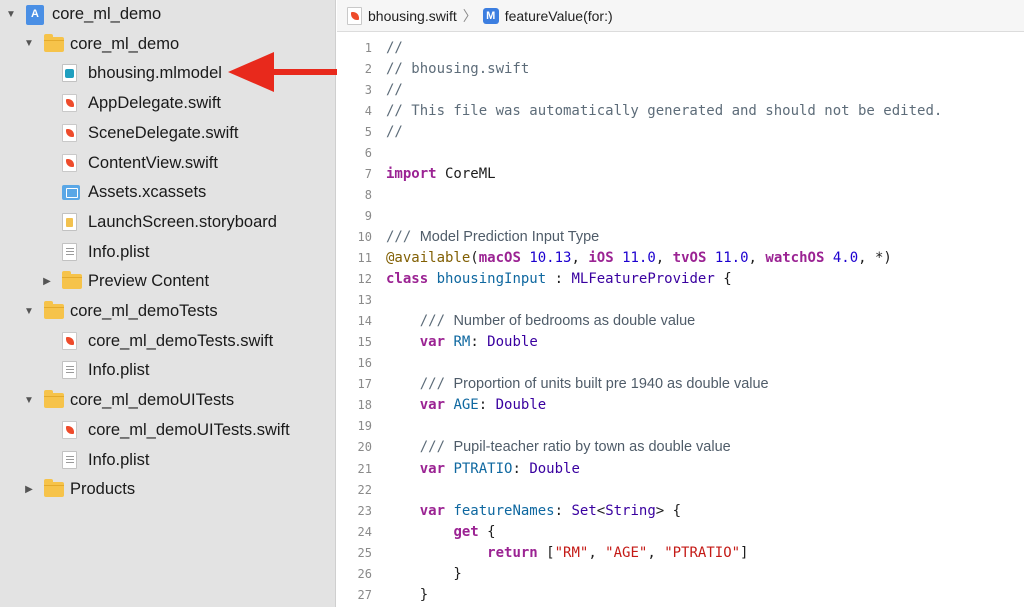 The width and height of the screenshot is (1024, 607). Describe the element at coordinates (571, 552) in the screenshot. I see `code-token: "RM"` at that location.